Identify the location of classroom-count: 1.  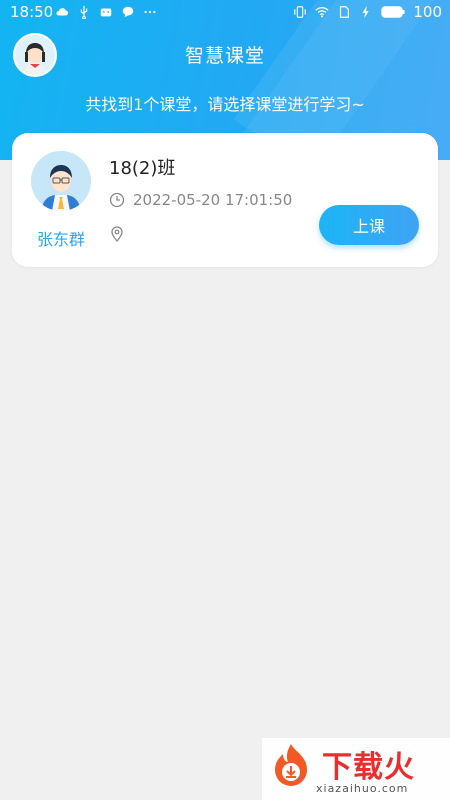
(138, 104).